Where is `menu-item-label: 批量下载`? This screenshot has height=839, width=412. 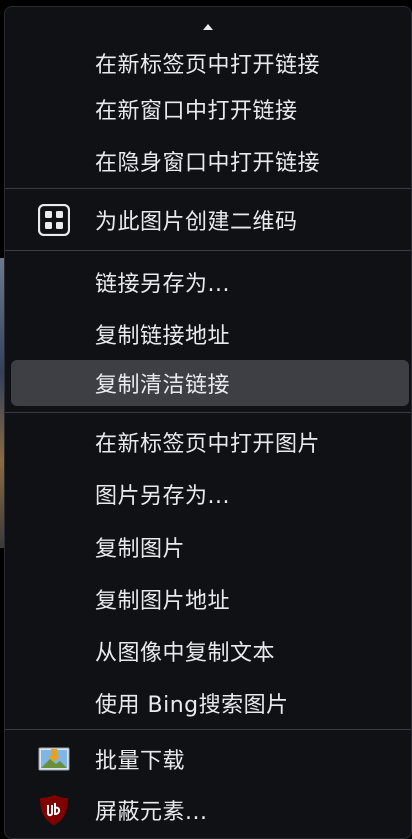
menu-item-label: 批量下载 is located at coordinates (140, 761).